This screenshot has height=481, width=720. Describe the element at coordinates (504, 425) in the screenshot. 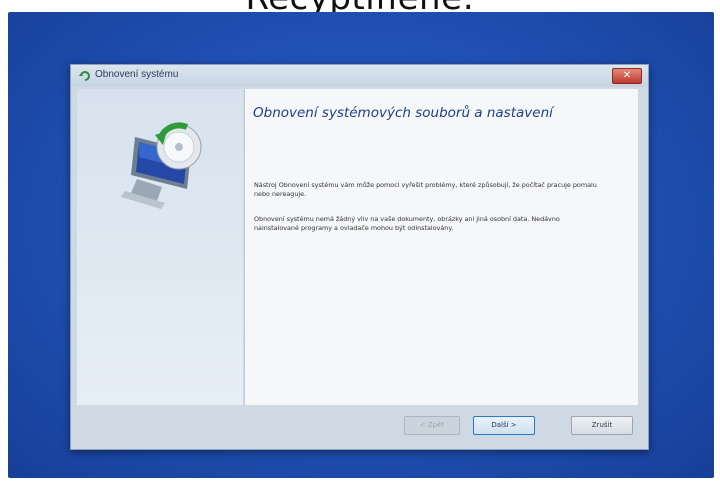

I see `next-button: Další >` at that location.